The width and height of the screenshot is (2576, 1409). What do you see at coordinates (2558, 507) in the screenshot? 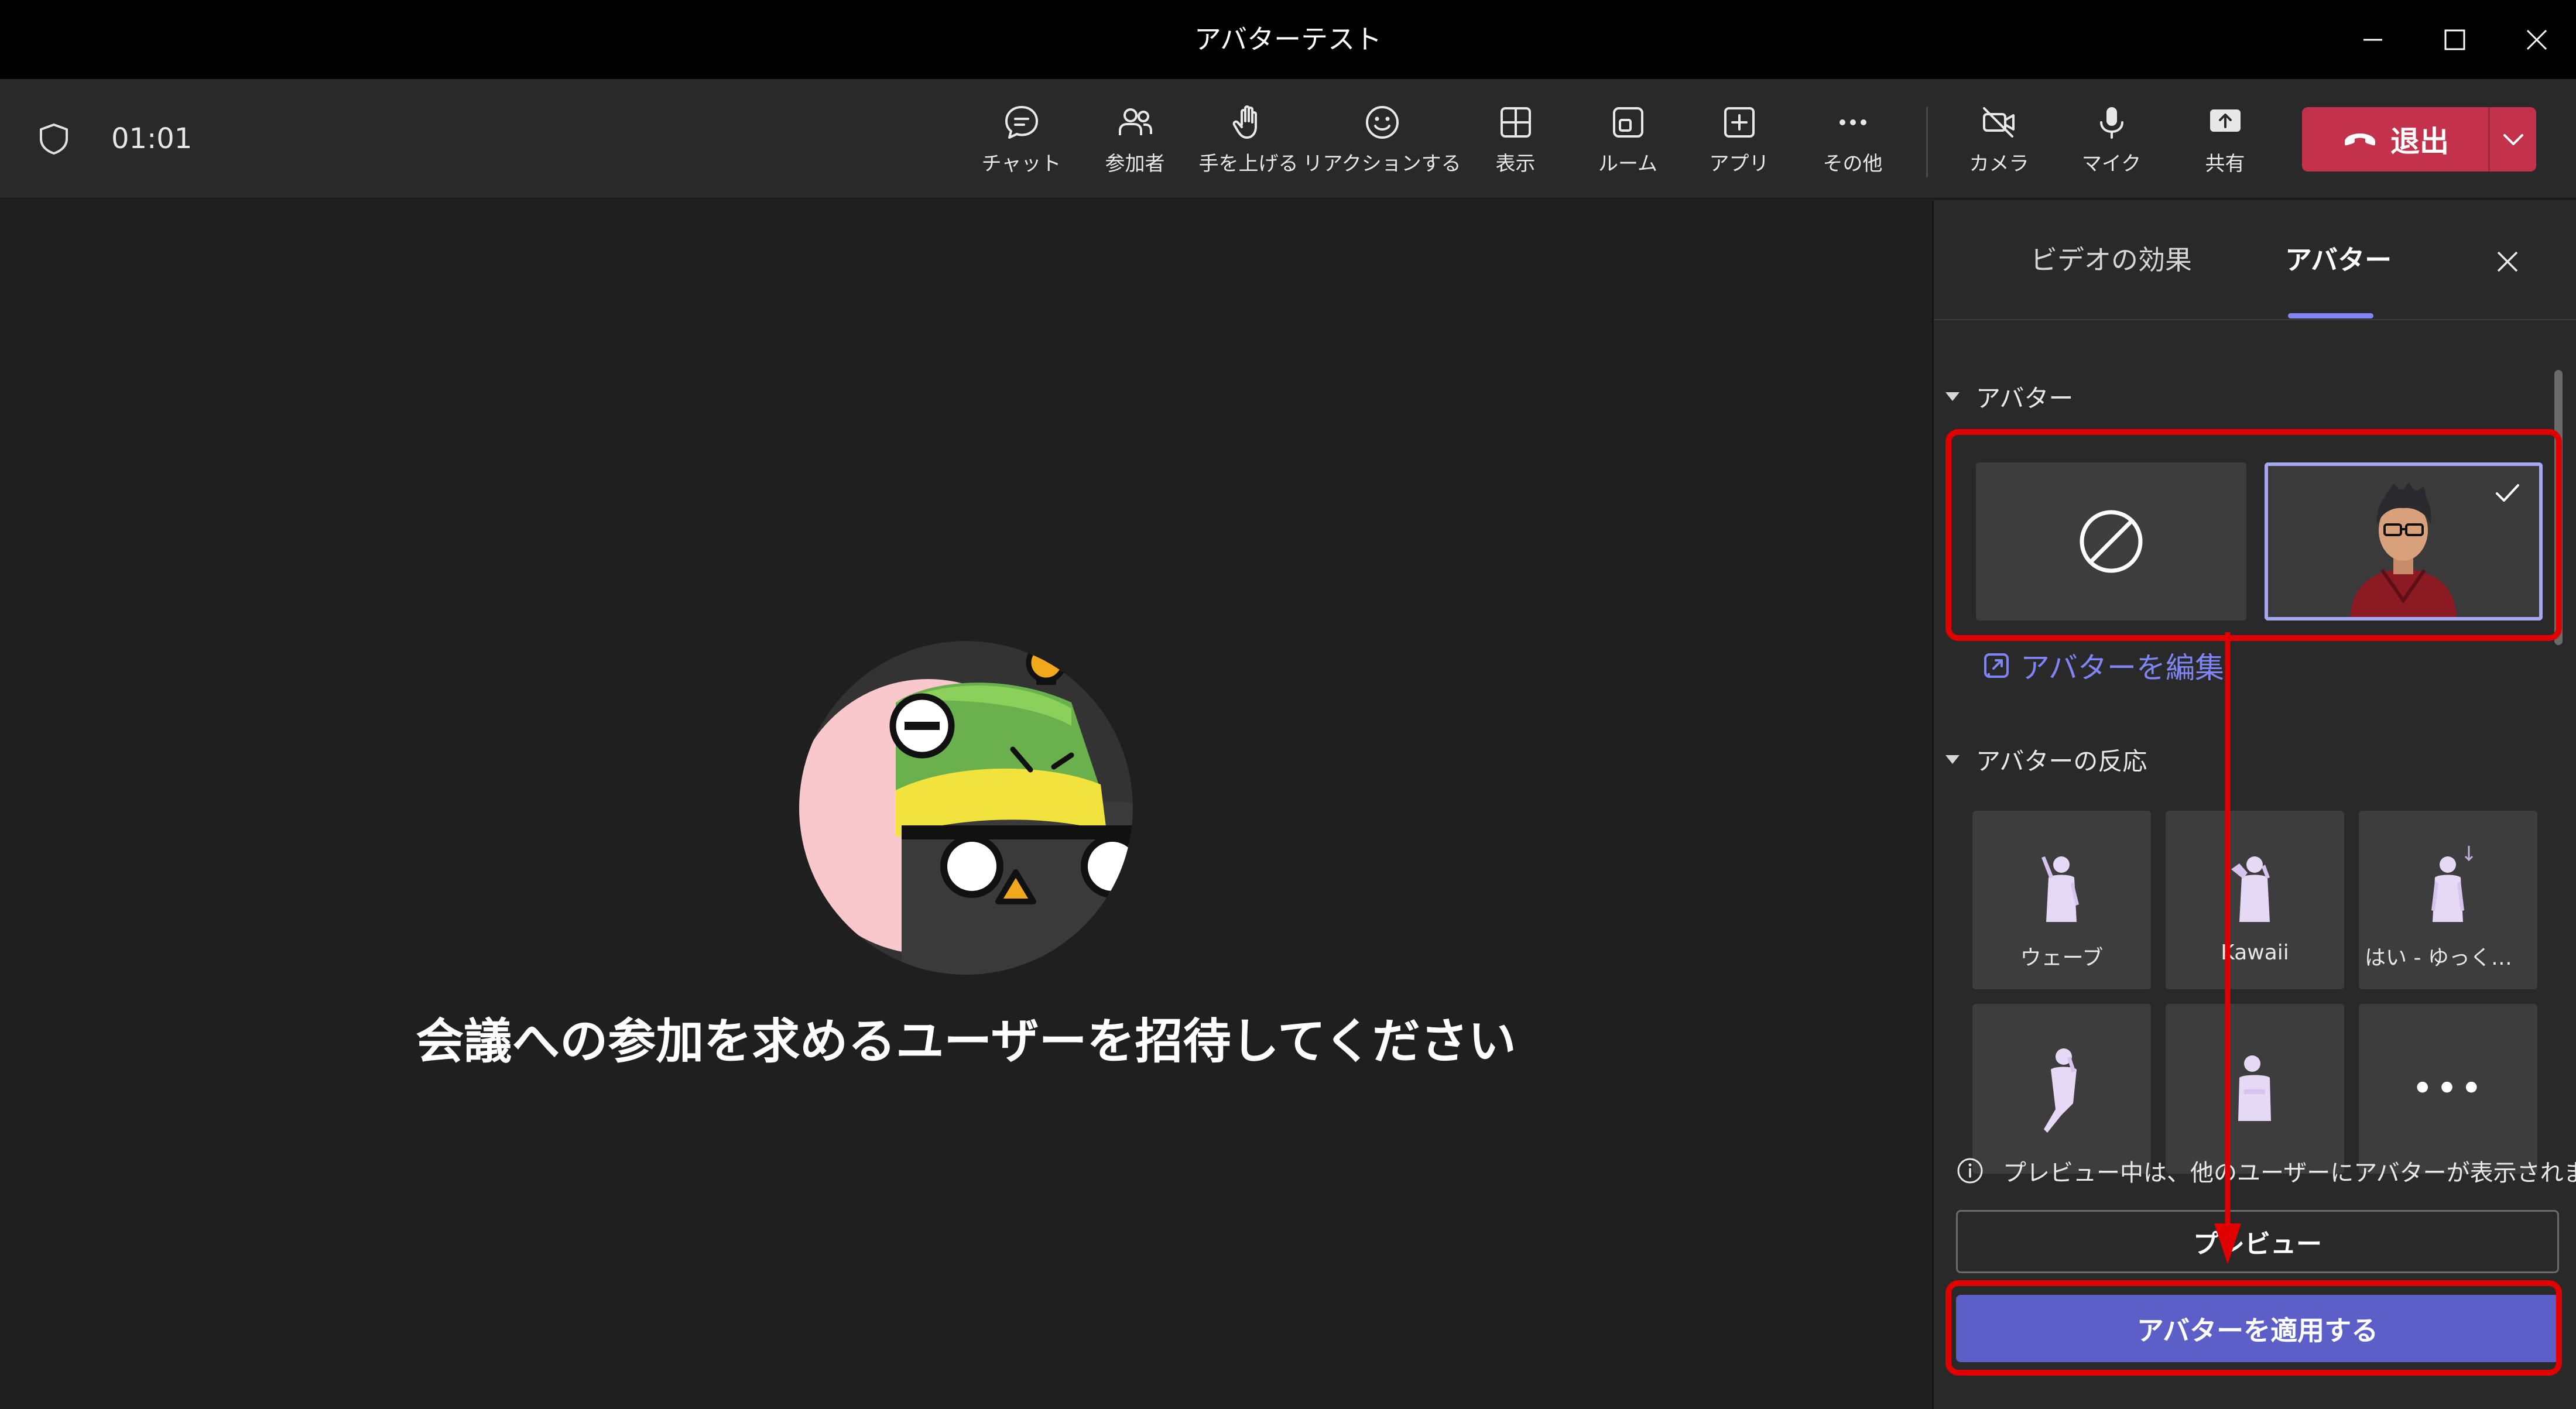
I see `panel-scrollbar` at bounding box center [2558, 507].